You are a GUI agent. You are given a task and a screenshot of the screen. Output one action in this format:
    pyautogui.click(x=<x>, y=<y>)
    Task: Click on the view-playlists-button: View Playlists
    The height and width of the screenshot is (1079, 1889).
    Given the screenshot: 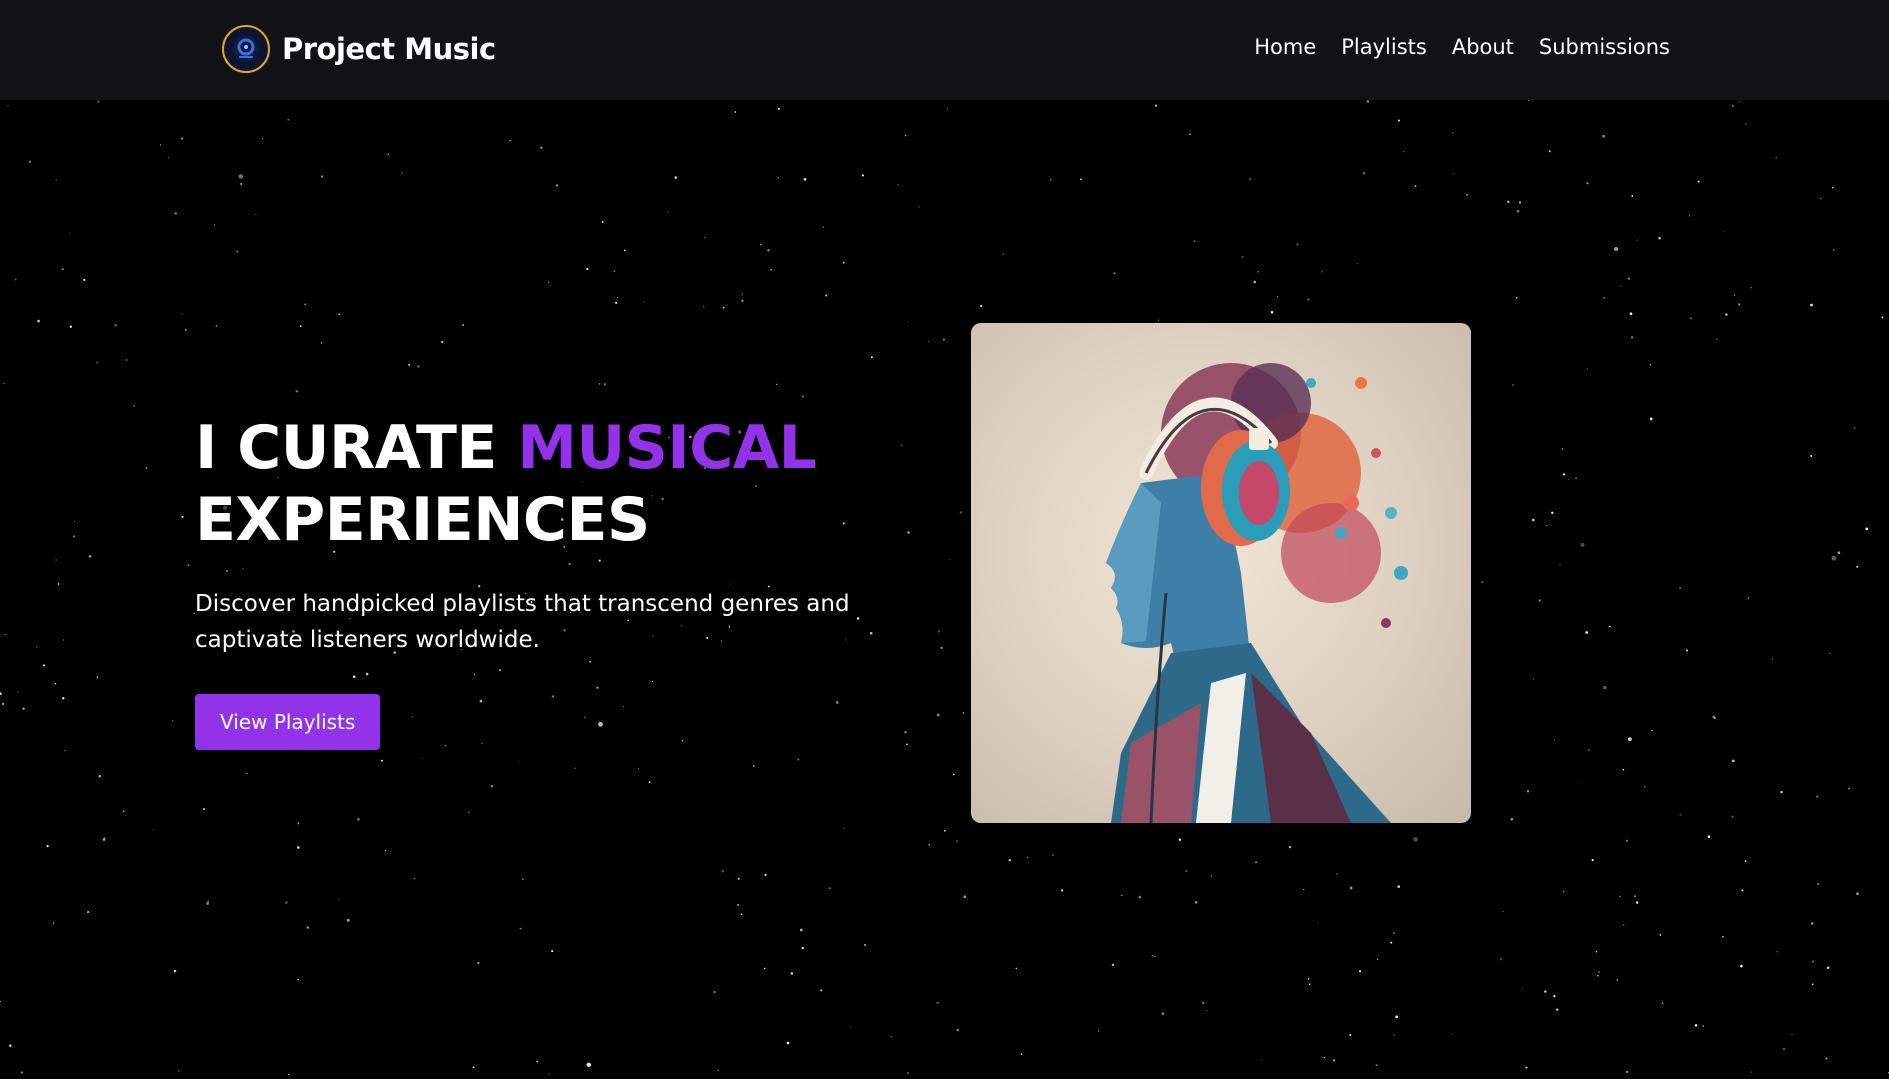 What is the action you would take?
    pyautogui.click(x=288, y=722)
    